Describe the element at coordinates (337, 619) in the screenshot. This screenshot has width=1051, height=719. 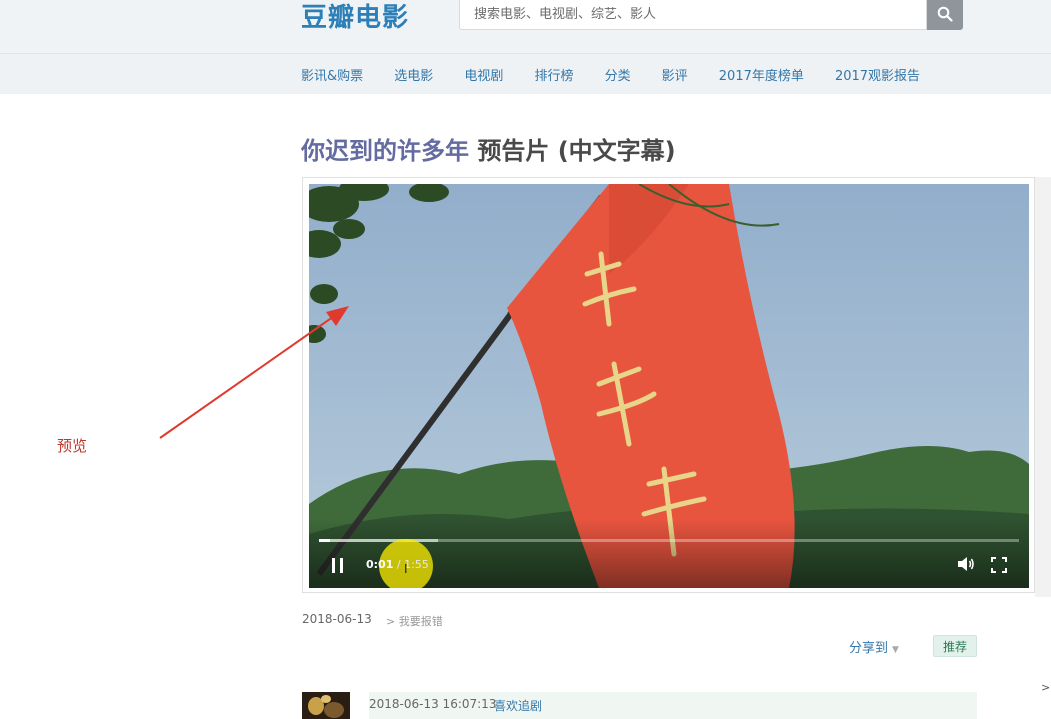
I see `publish-date: 2018-06-13` at that location.